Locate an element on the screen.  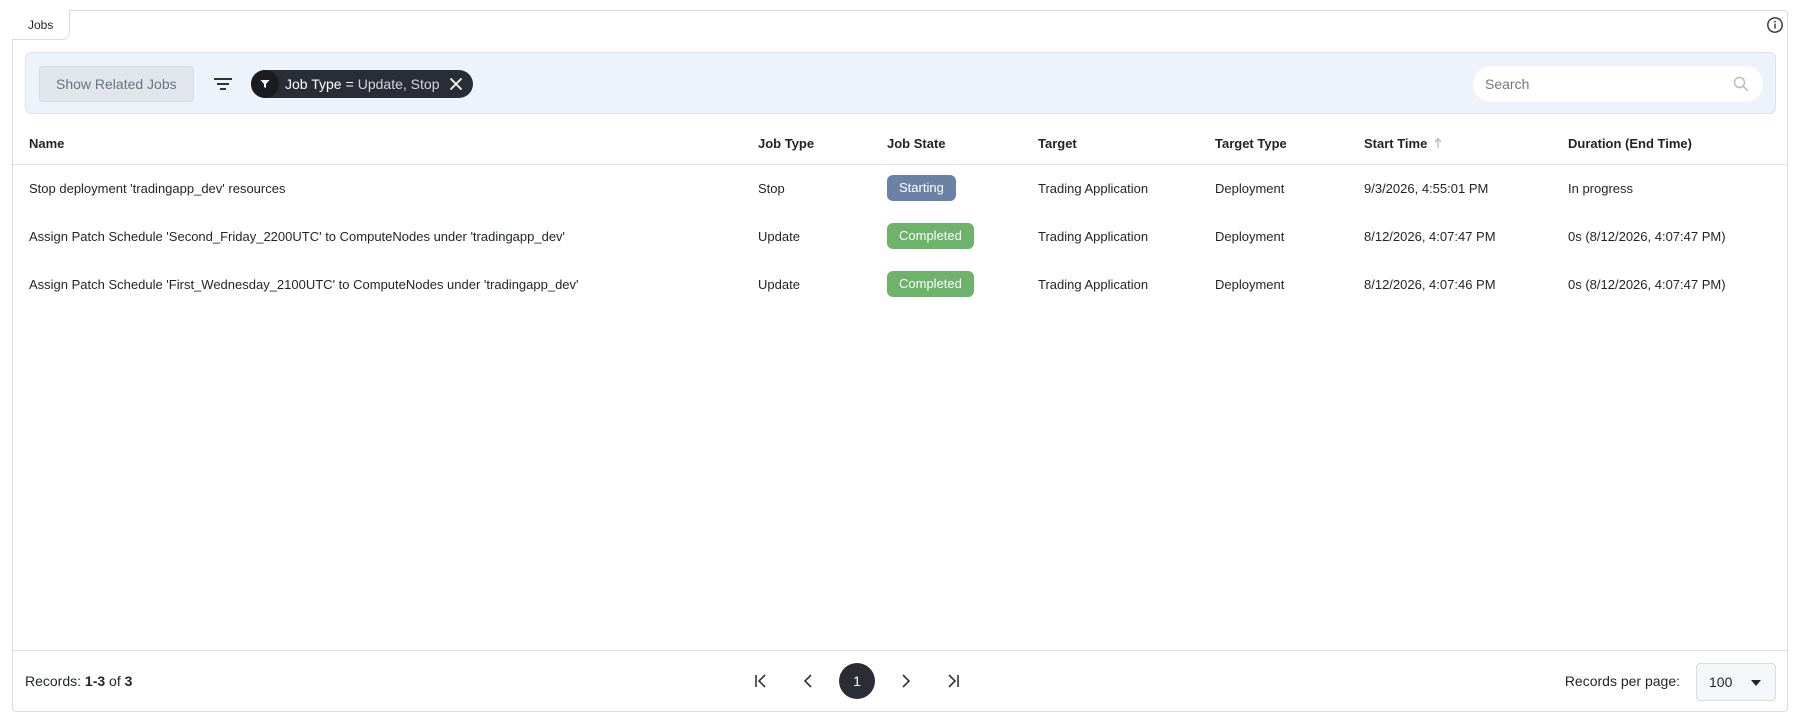
records-per-page-value: 100 is located at coordinates (1721, 682).